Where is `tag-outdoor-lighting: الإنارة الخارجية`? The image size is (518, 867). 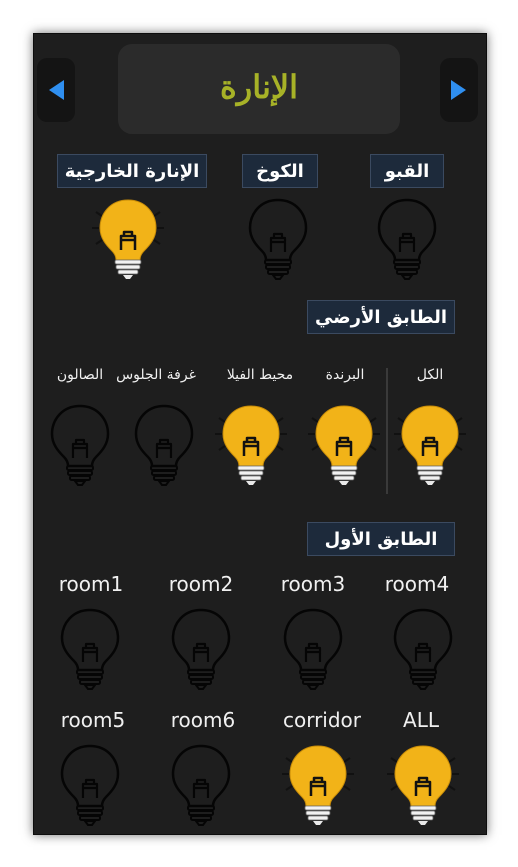
tag-outdoor-lighting: الإنارة الخارجية is located at coordinates (132, 171).